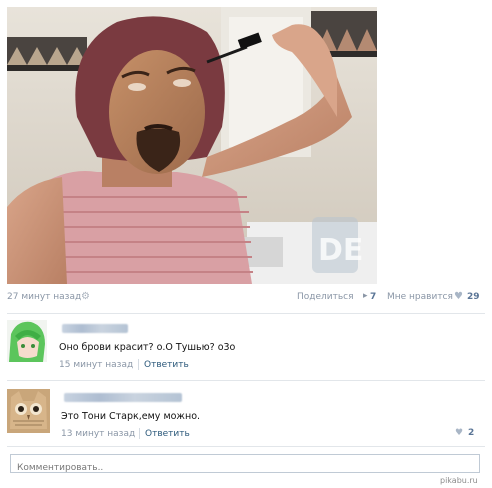 This screenshot has width=492, height=488. What do you see at coordinates (459, 480) in the screenshot?
I see `site-watermark: pikabu.ru` at bounding box center [459, 480].